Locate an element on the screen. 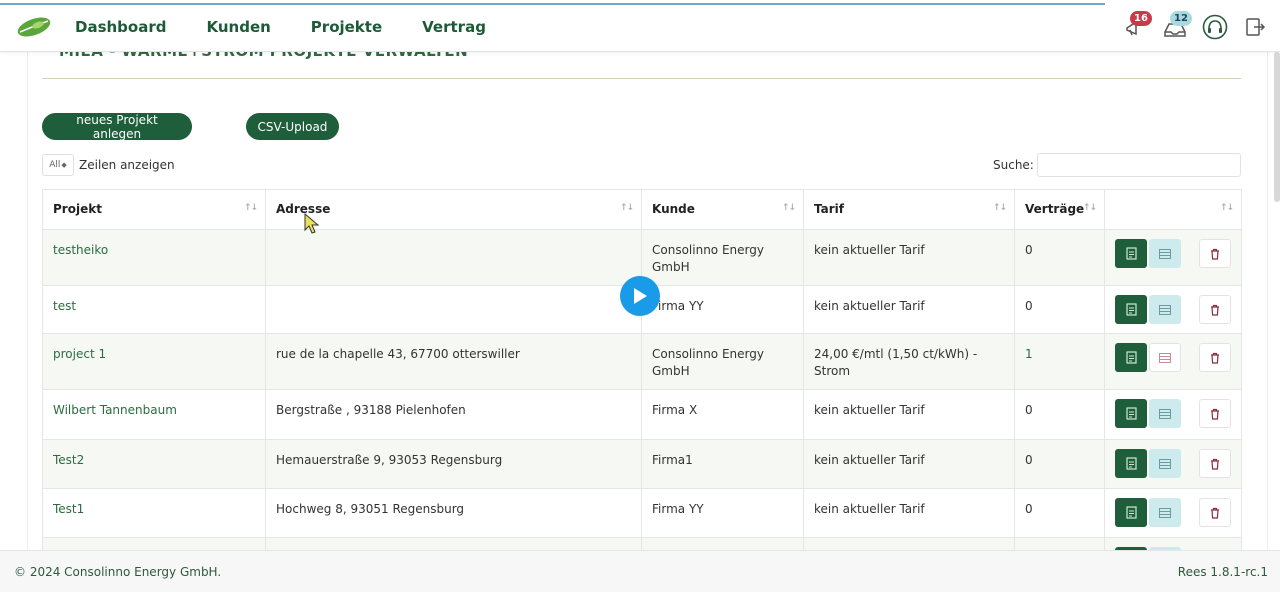 This screenshot has width=1280, height=592. loading-progress-line is located at coordinates (552, 4).